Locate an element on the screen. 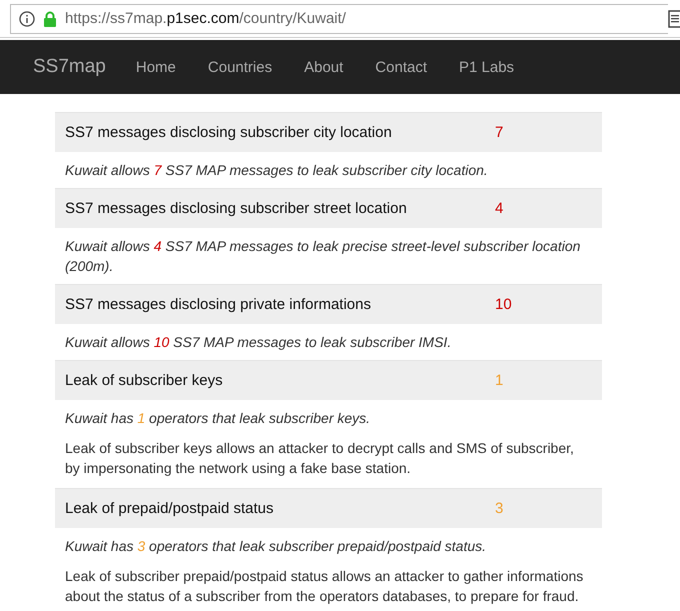 The height and width of the screenshot is (611, 680). address-field: https://ss7map.p1sec.com/country/Kuwait/ is located at coordinates (339, 19).